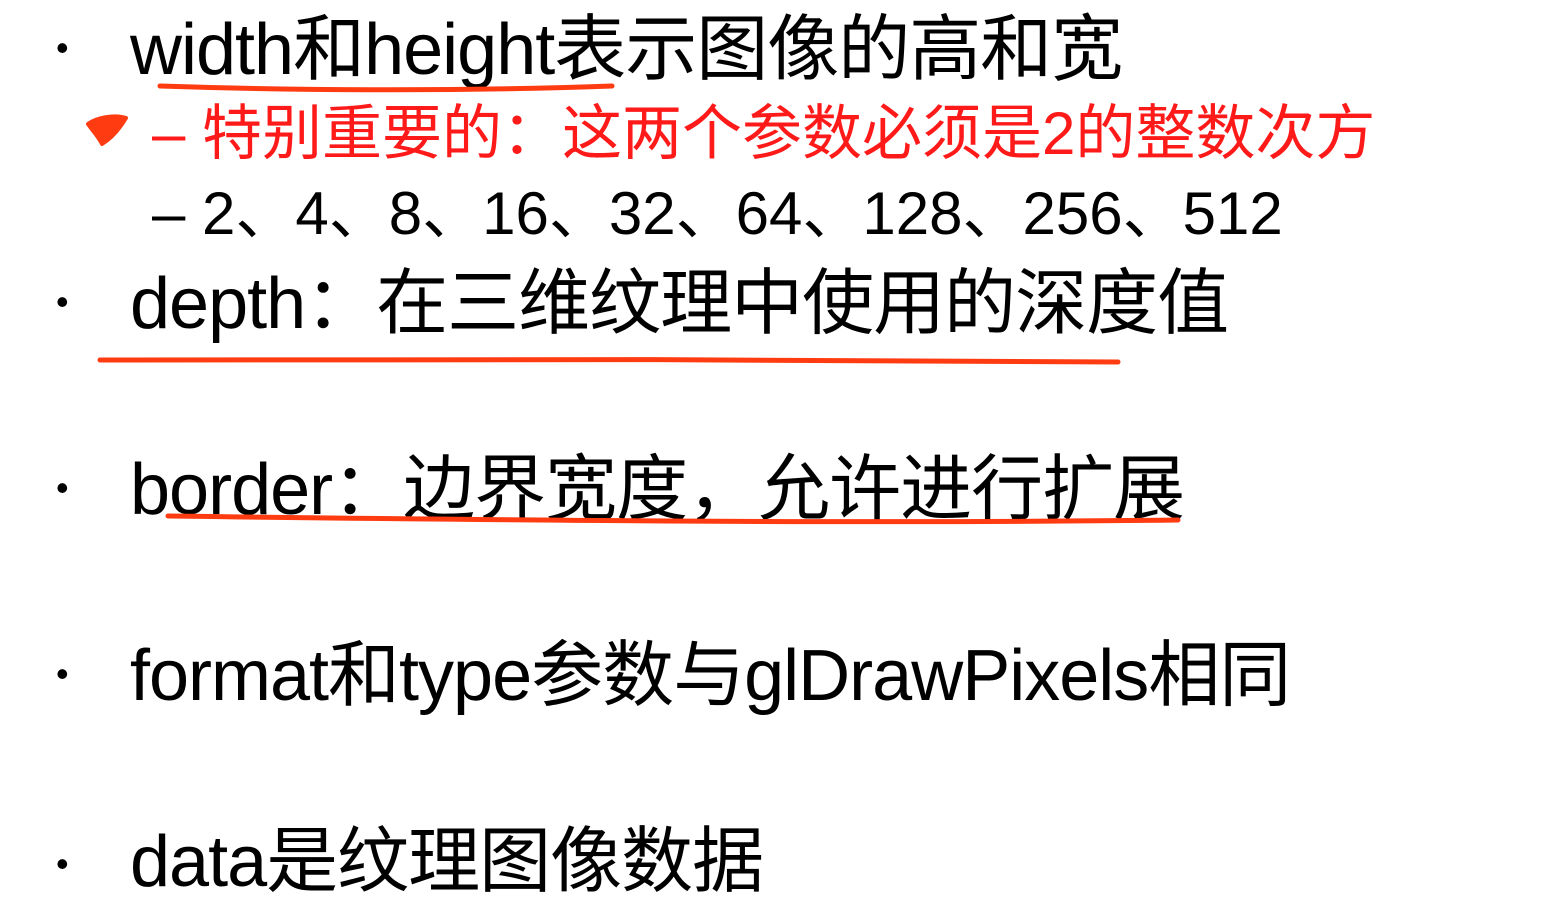 This screenshot has width=1560, height=906. Describe the element at coordinates (717, 214) in the screenshot. I see `sub-item-sizes: – 2、4、8、16、32、64、128、256、512` at that location.